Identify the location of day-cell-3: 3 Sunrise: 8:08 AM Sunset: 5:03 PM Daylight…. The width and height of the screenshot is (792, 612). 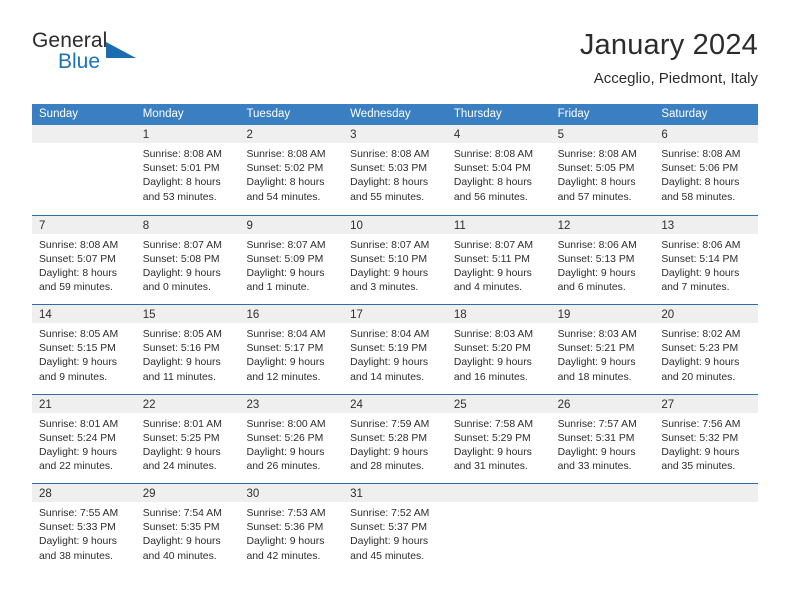
(395, 170).